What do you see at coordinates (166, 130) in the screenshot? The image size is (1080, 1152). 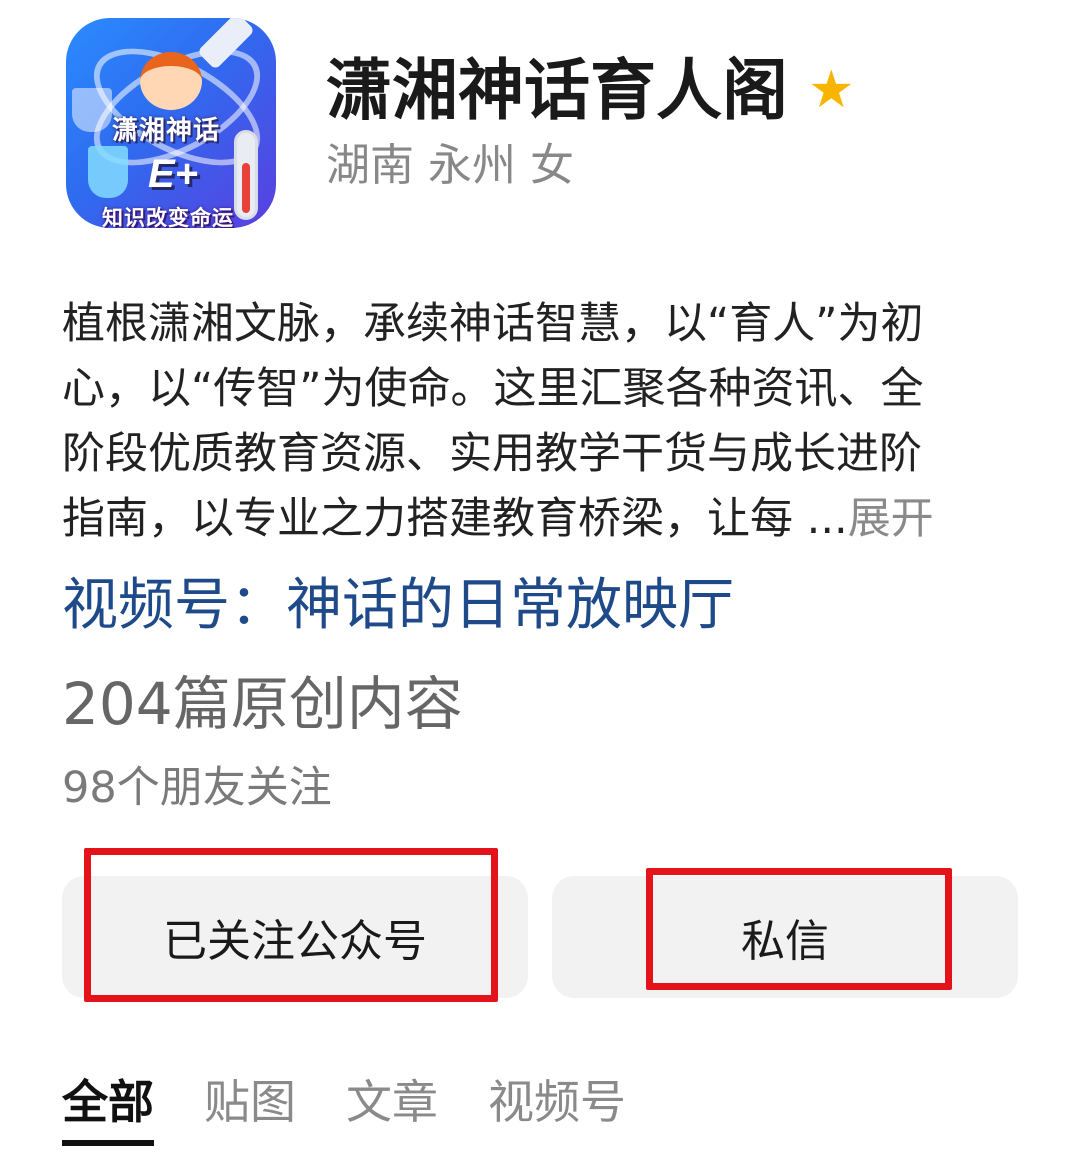 I see `avatar-title-text: 潇湘神话` at bounding box center [166, 130].